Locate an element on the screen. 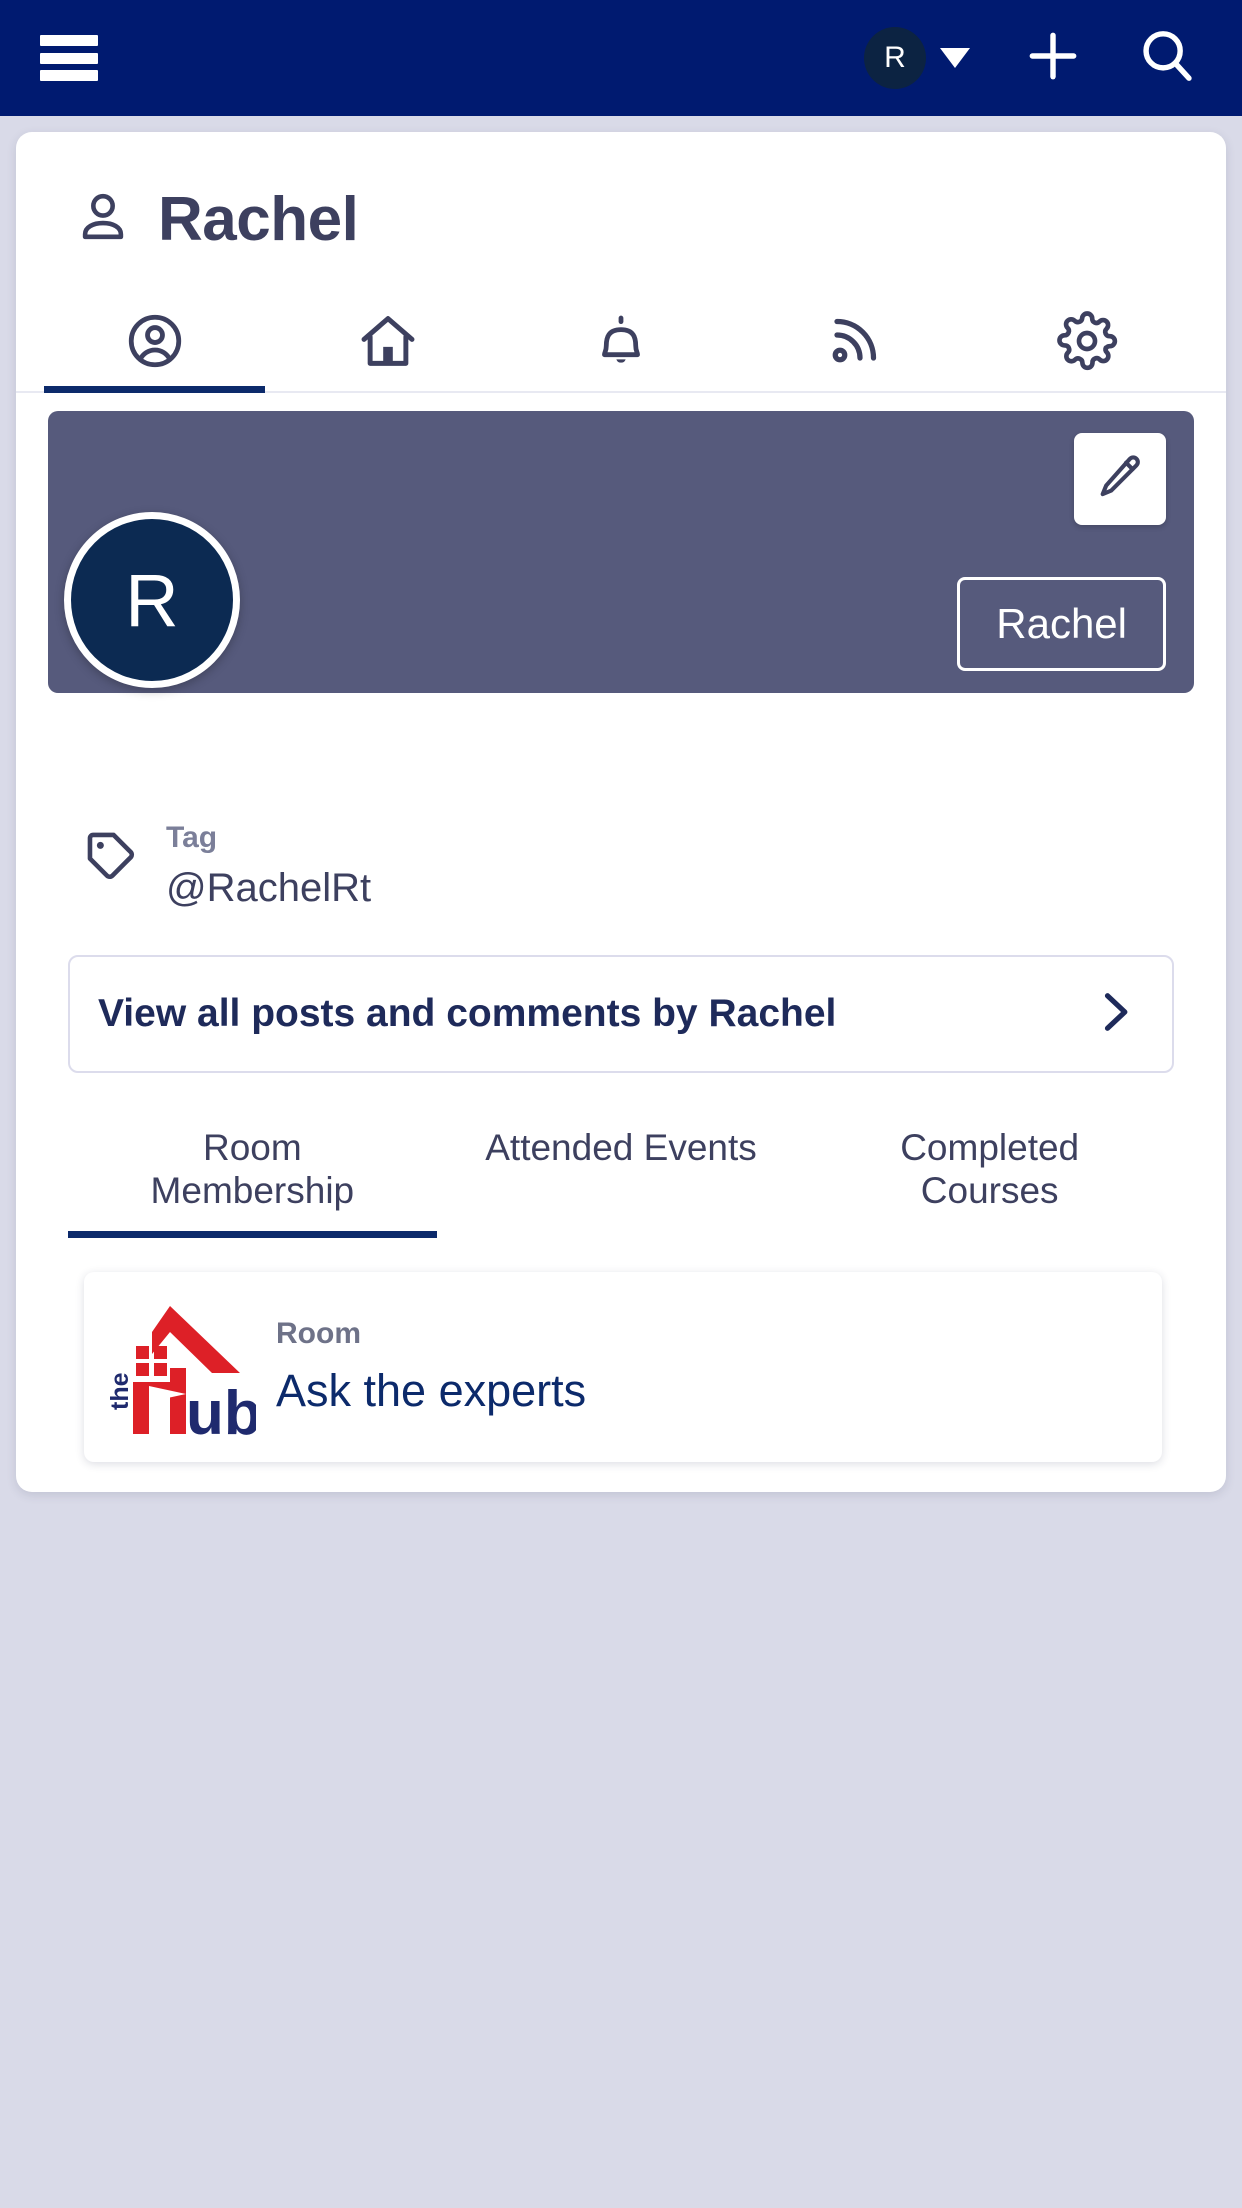 The image size is (1242, 2208). avatar-container: R is located at coordinates (621, 650).